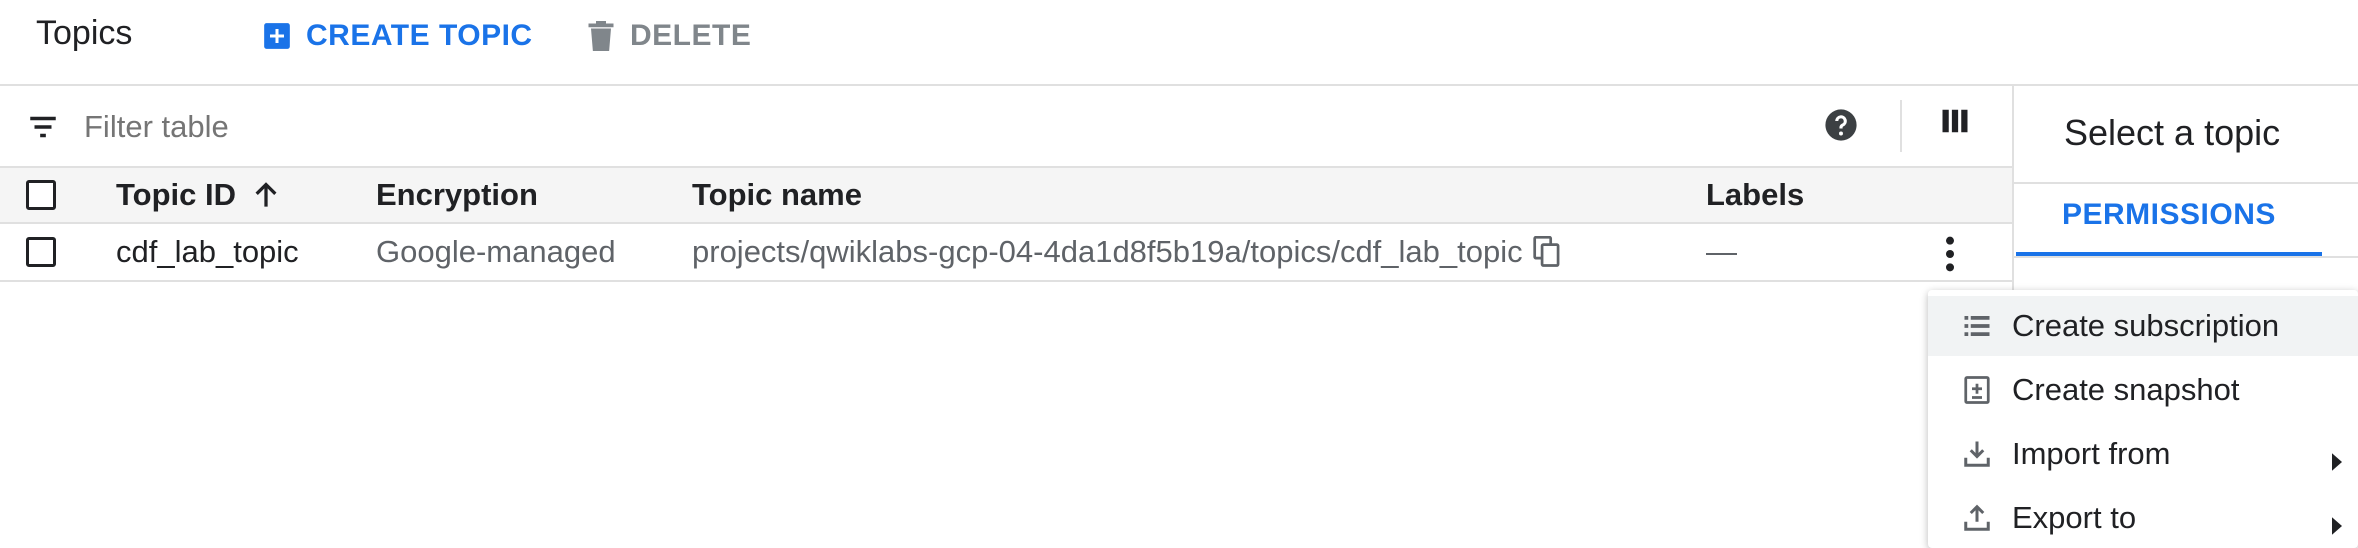  I want to click on menu-item-label: Import from, so click(2091, 453).